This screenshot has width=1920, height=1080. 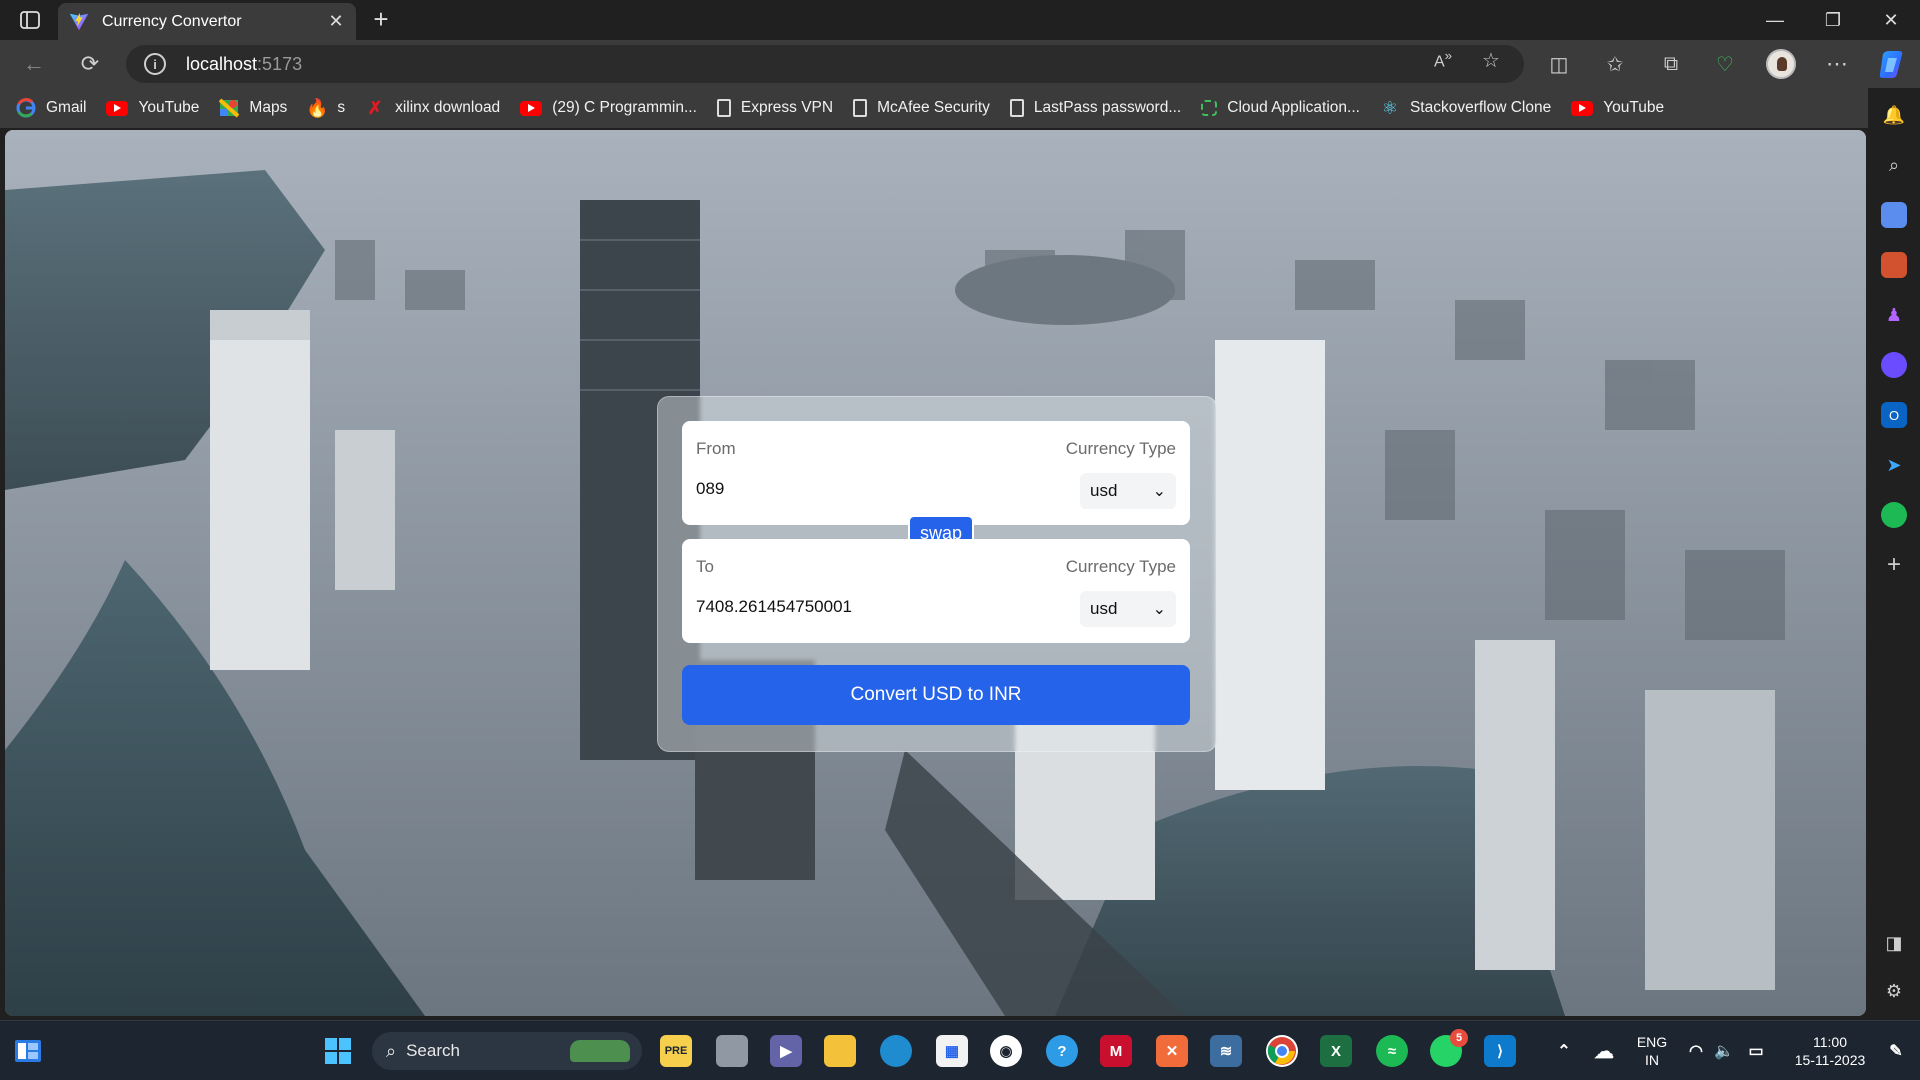 What do you see at coordinates (1891, 20) in the screenshot?
I see `window-close-button: ✕` at bounding box center [1891, 20].